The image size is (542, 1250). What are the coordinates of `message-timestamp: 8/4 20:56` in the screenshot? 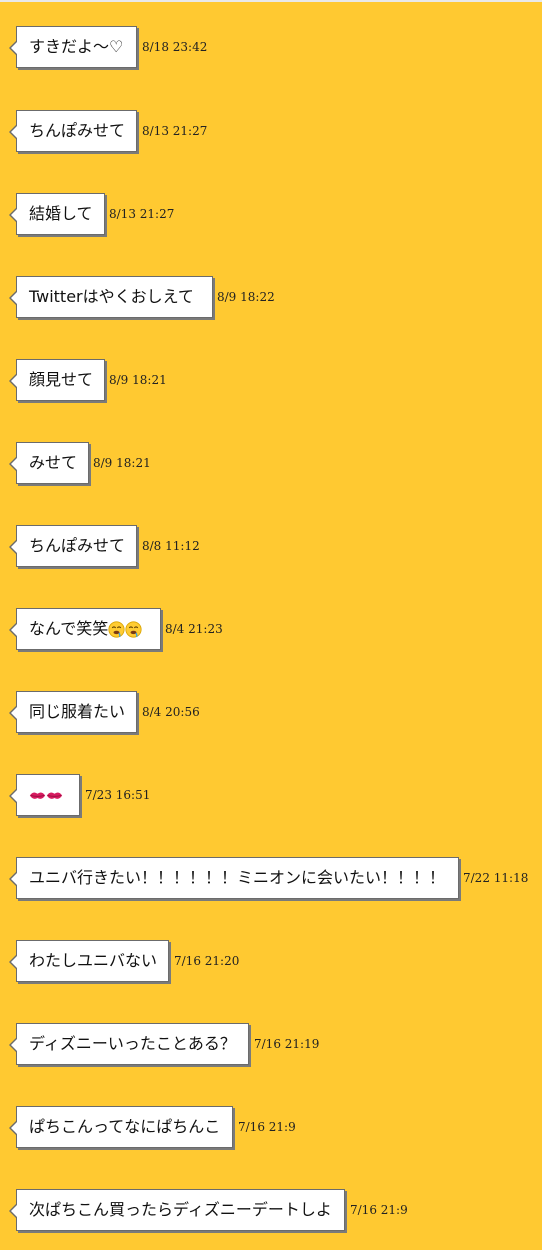 It's located at (171, 712).